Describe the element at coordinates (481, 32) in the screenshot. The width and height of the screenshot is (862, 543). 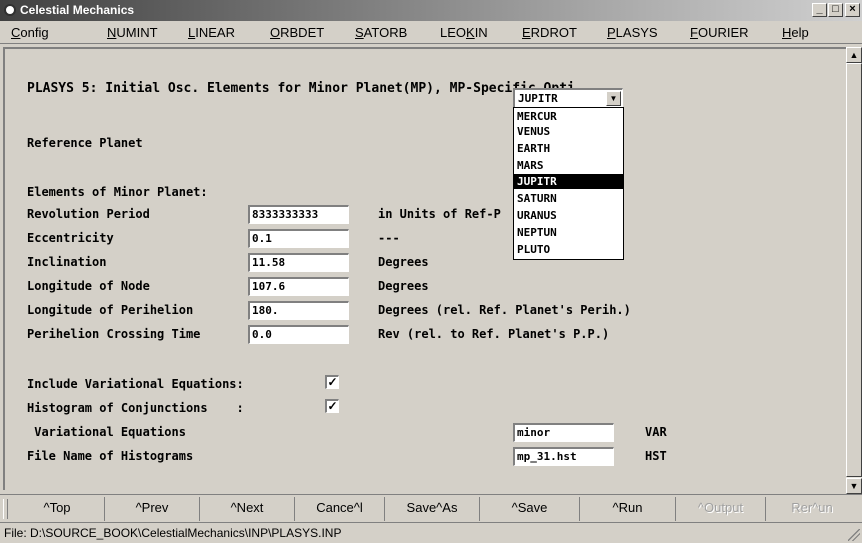
I see `menu-rest: IN` at that location.